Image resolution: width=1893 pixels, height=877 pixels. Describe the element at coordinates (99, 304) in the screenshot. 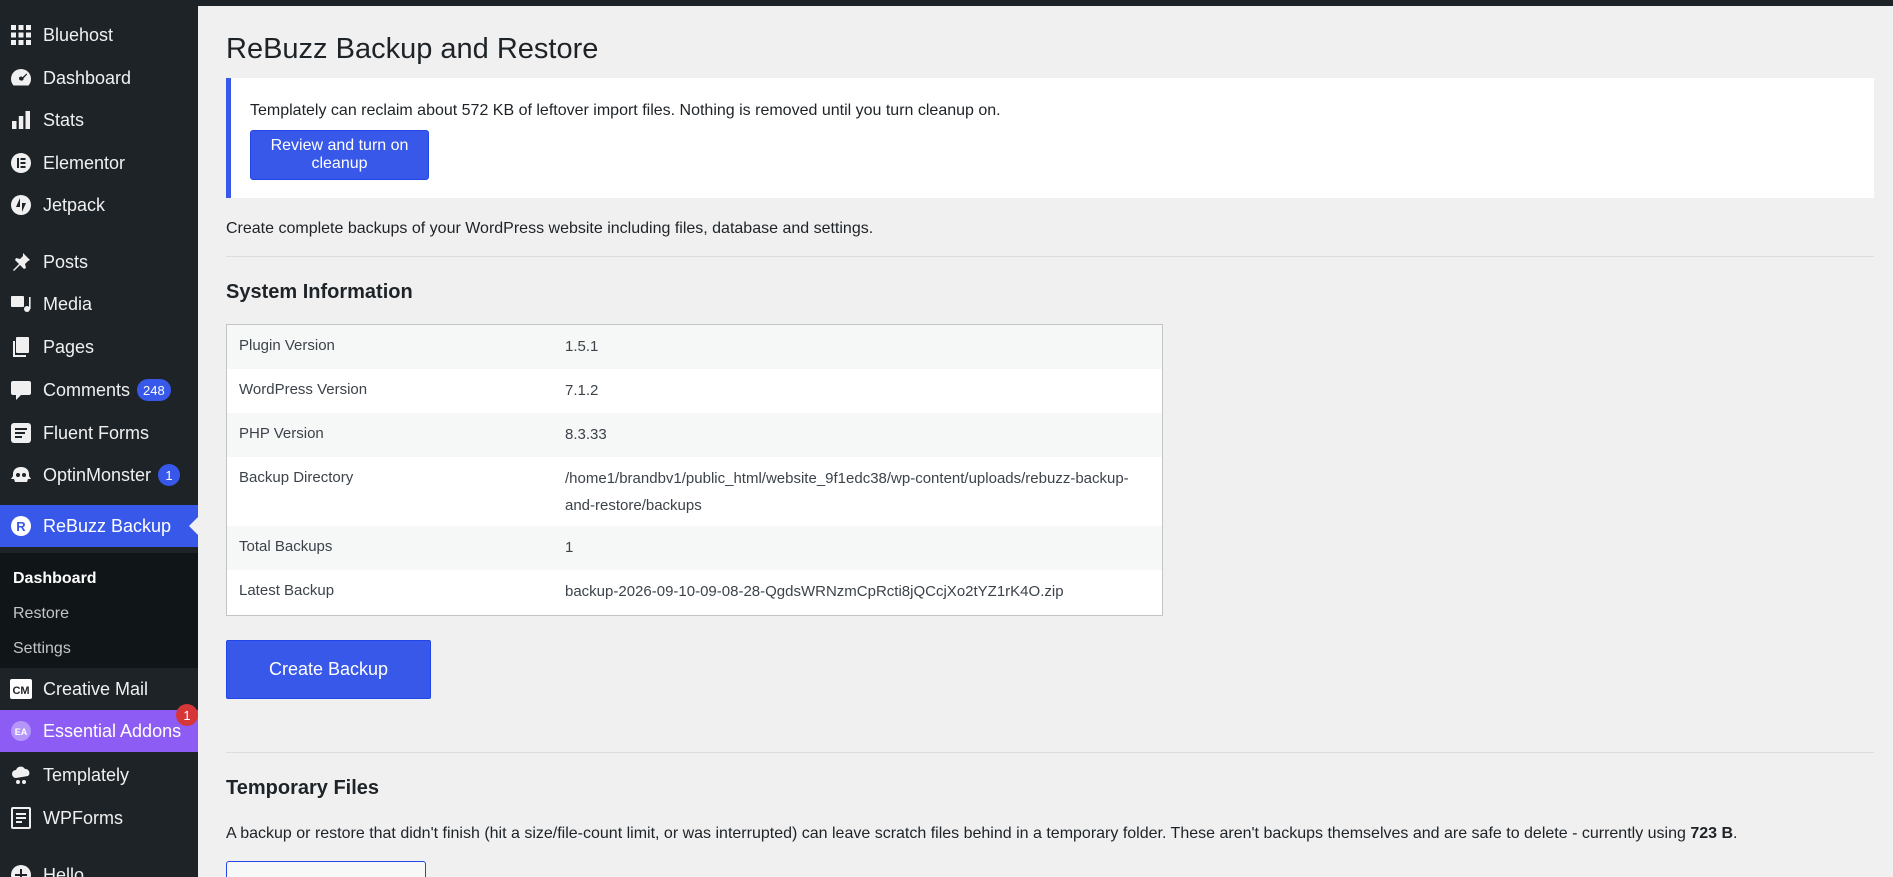

I see `sidebar-item-media: Media` at that location.